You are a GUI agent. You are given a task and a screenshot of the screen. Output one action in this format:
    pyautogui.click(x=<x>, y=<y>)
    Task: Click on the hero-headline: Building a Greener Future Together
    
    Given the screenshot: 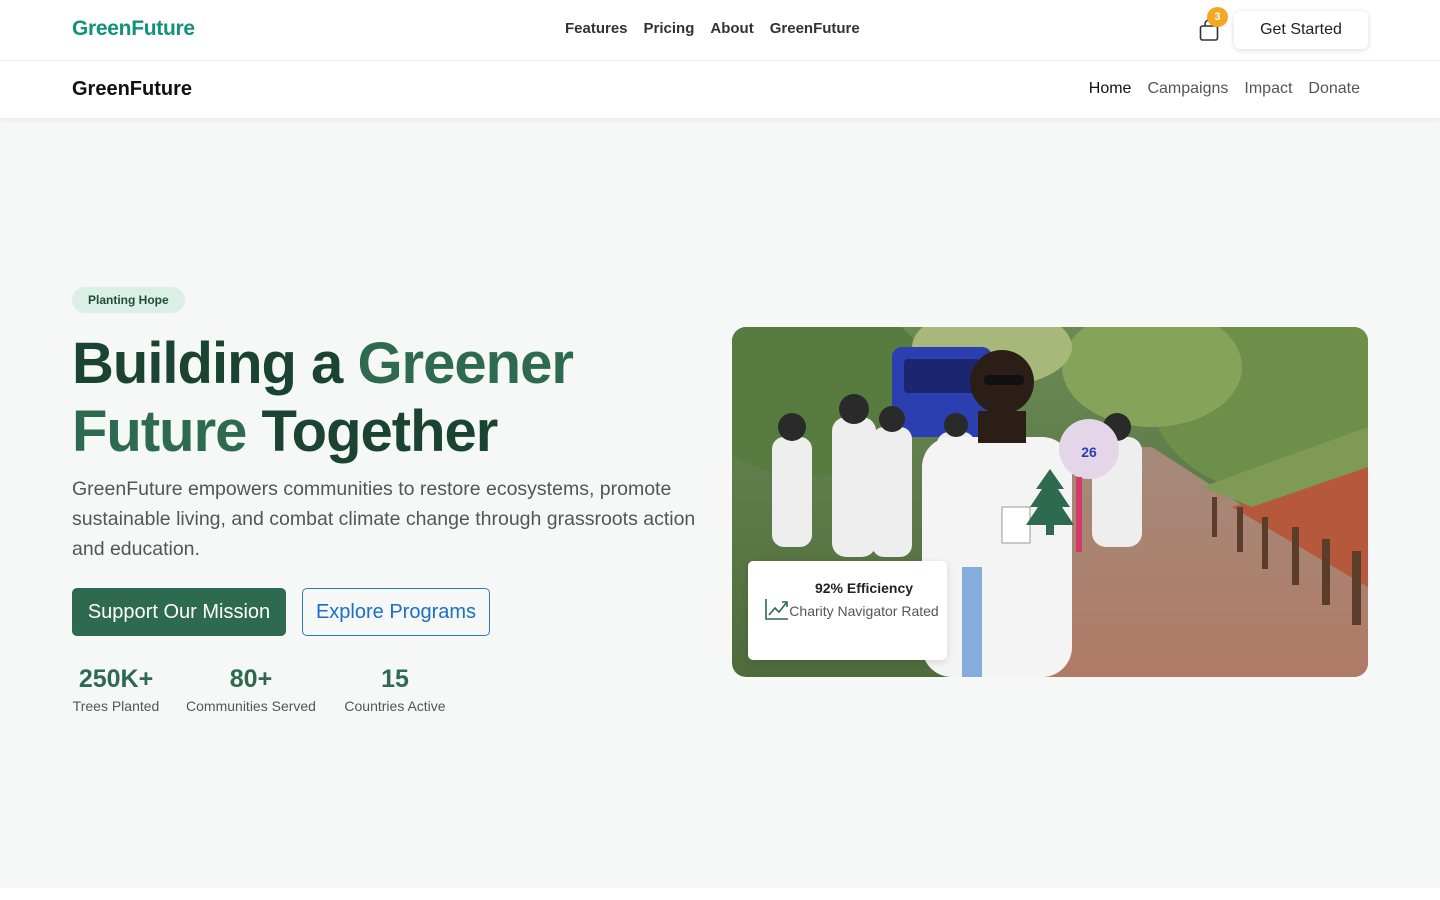 What is the action you would take?
    pyautogui.click(x=392, y=398)
    